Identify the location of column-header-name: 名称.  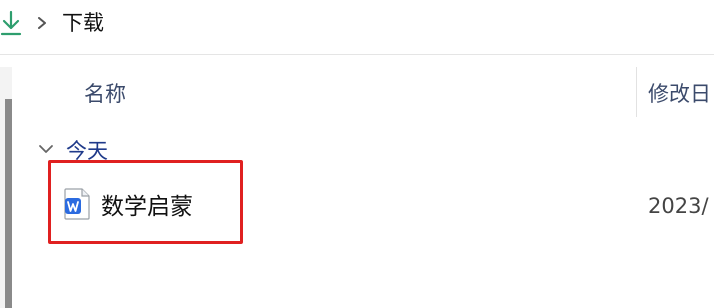
(105, 94).